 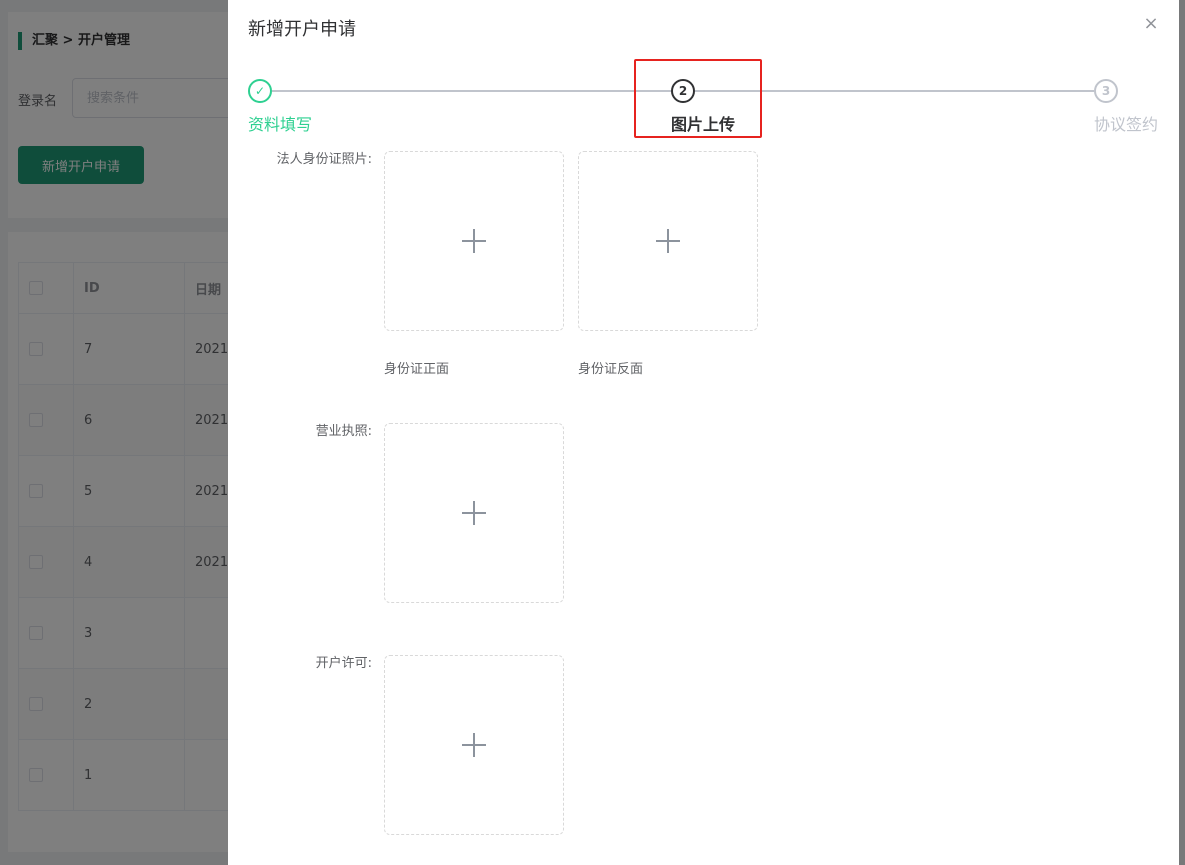 I want to click on account-permit-label: 开户许可:, so click(x=343, y=663).